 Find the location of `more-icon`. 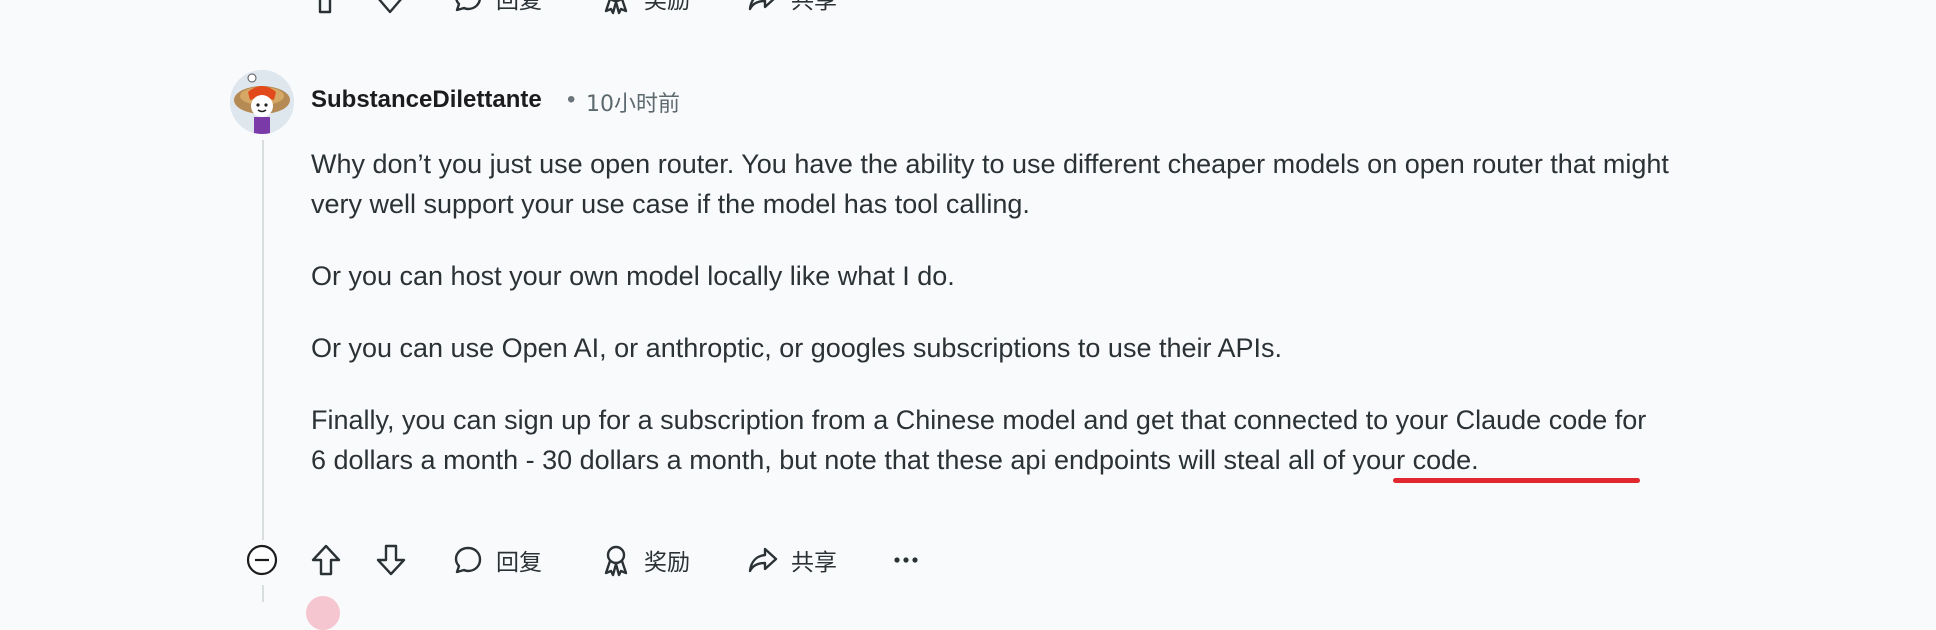

more-icon is located at coordinates (906, 560).